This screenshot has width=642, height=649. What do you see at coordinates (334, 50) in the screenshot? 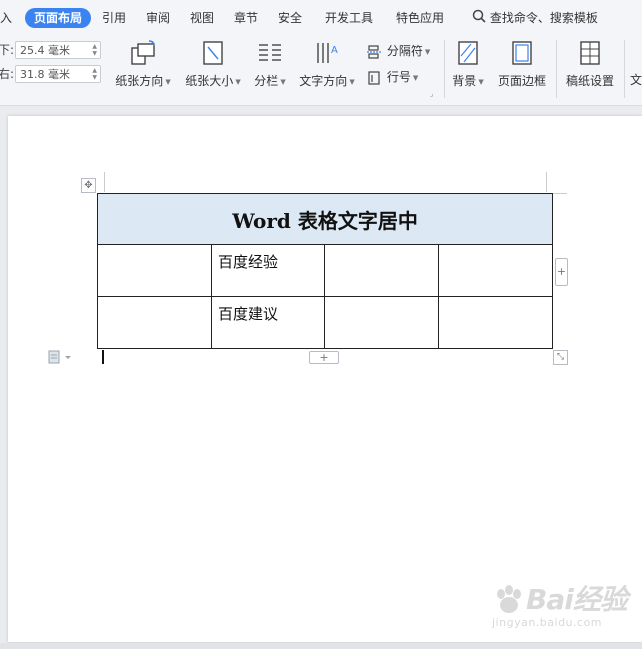
I see `svg-text: A` at bounding box center [334, 50].